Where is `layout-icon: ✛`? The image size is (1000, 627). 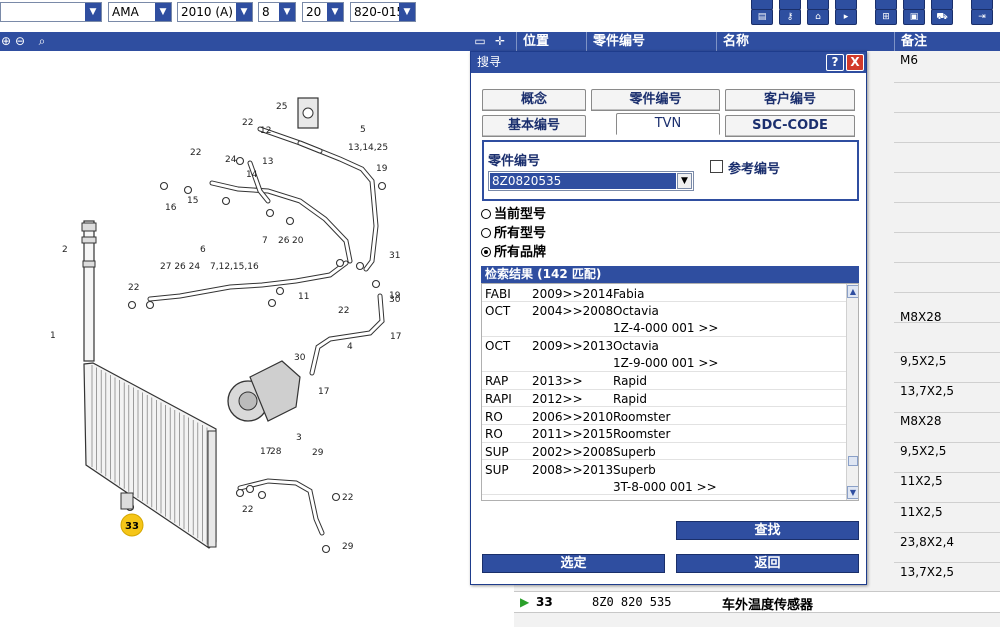
layout-icon: ✛ is located at coordinates (500, 41).